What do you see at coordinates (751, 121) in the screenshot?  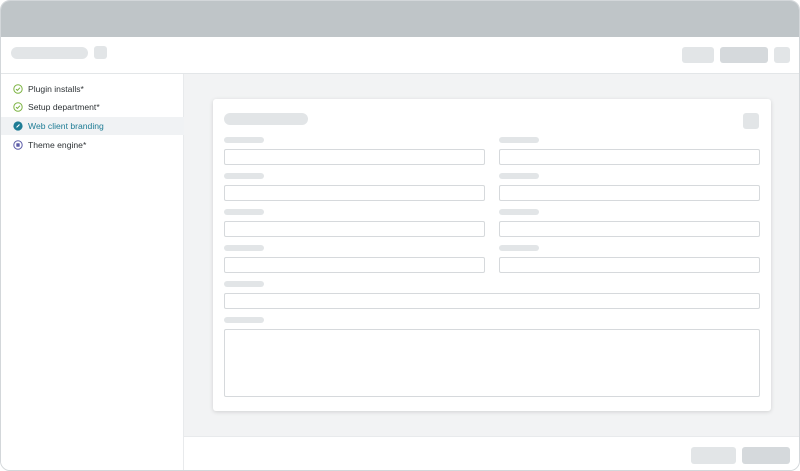 I see `card-action-button` at bounding box center [751, 121].